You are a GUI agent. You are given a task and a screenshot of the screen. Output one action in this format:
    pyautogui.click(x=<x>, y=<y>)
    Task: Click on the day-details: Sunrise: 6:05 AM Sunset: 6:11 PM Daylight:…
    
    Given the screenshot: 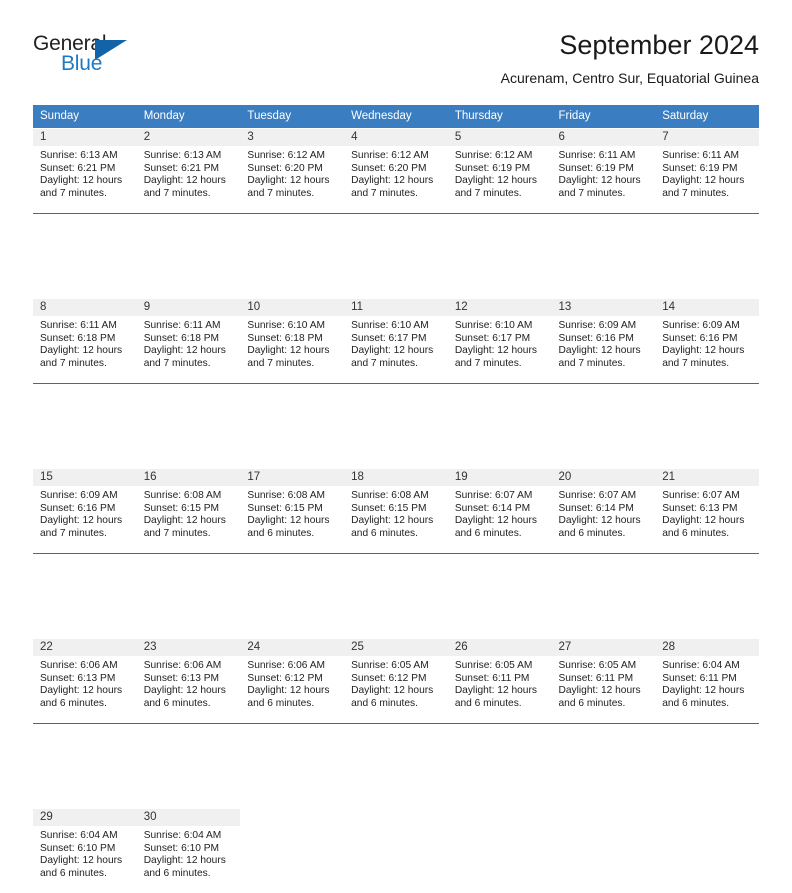 What is the action you would take?
    pyautogui.click(x=500, y=683)
    